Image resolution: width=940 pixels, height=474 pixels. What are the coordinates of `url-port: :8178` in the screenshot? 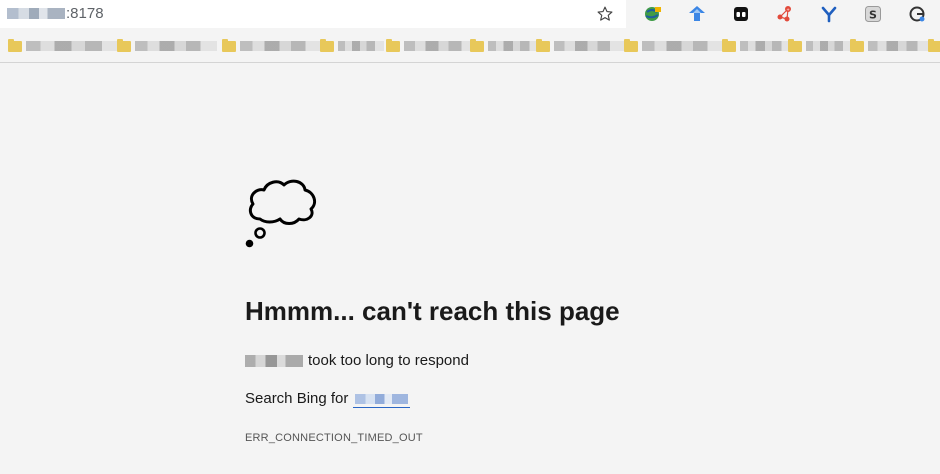 It's located at (85, 13).